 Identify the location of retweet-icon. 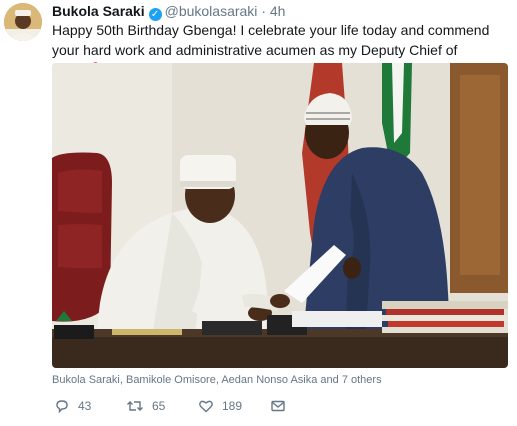
(135, 406).